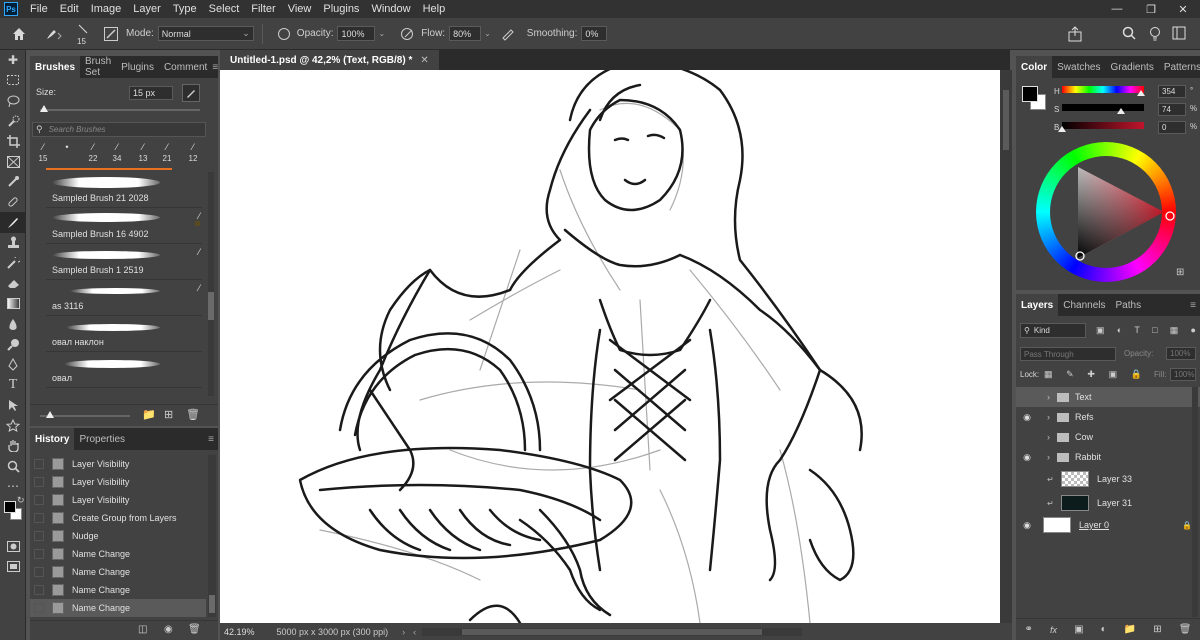 This screenshot has width=1200, height=640. Describe the element at coordinates (1129, 33) in the screenshot. I see `search-icon` at that location.